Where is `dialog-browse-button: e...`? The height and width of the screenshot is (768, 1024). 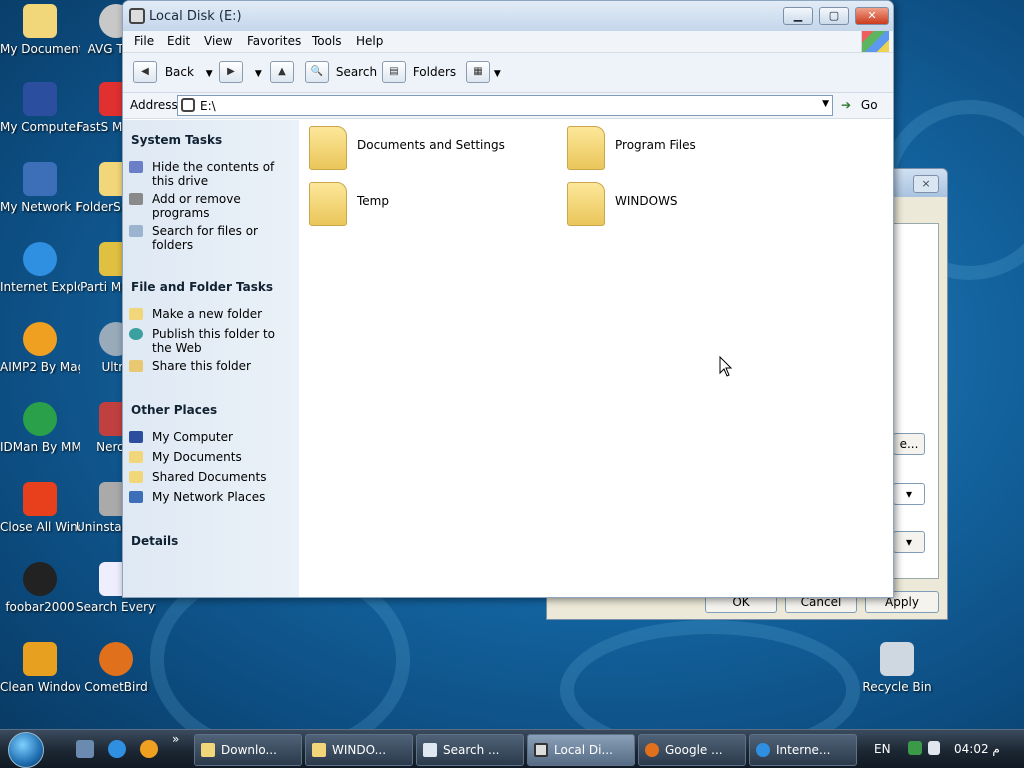 dialog-browse-button: e... is located at coordinates (909, 444).